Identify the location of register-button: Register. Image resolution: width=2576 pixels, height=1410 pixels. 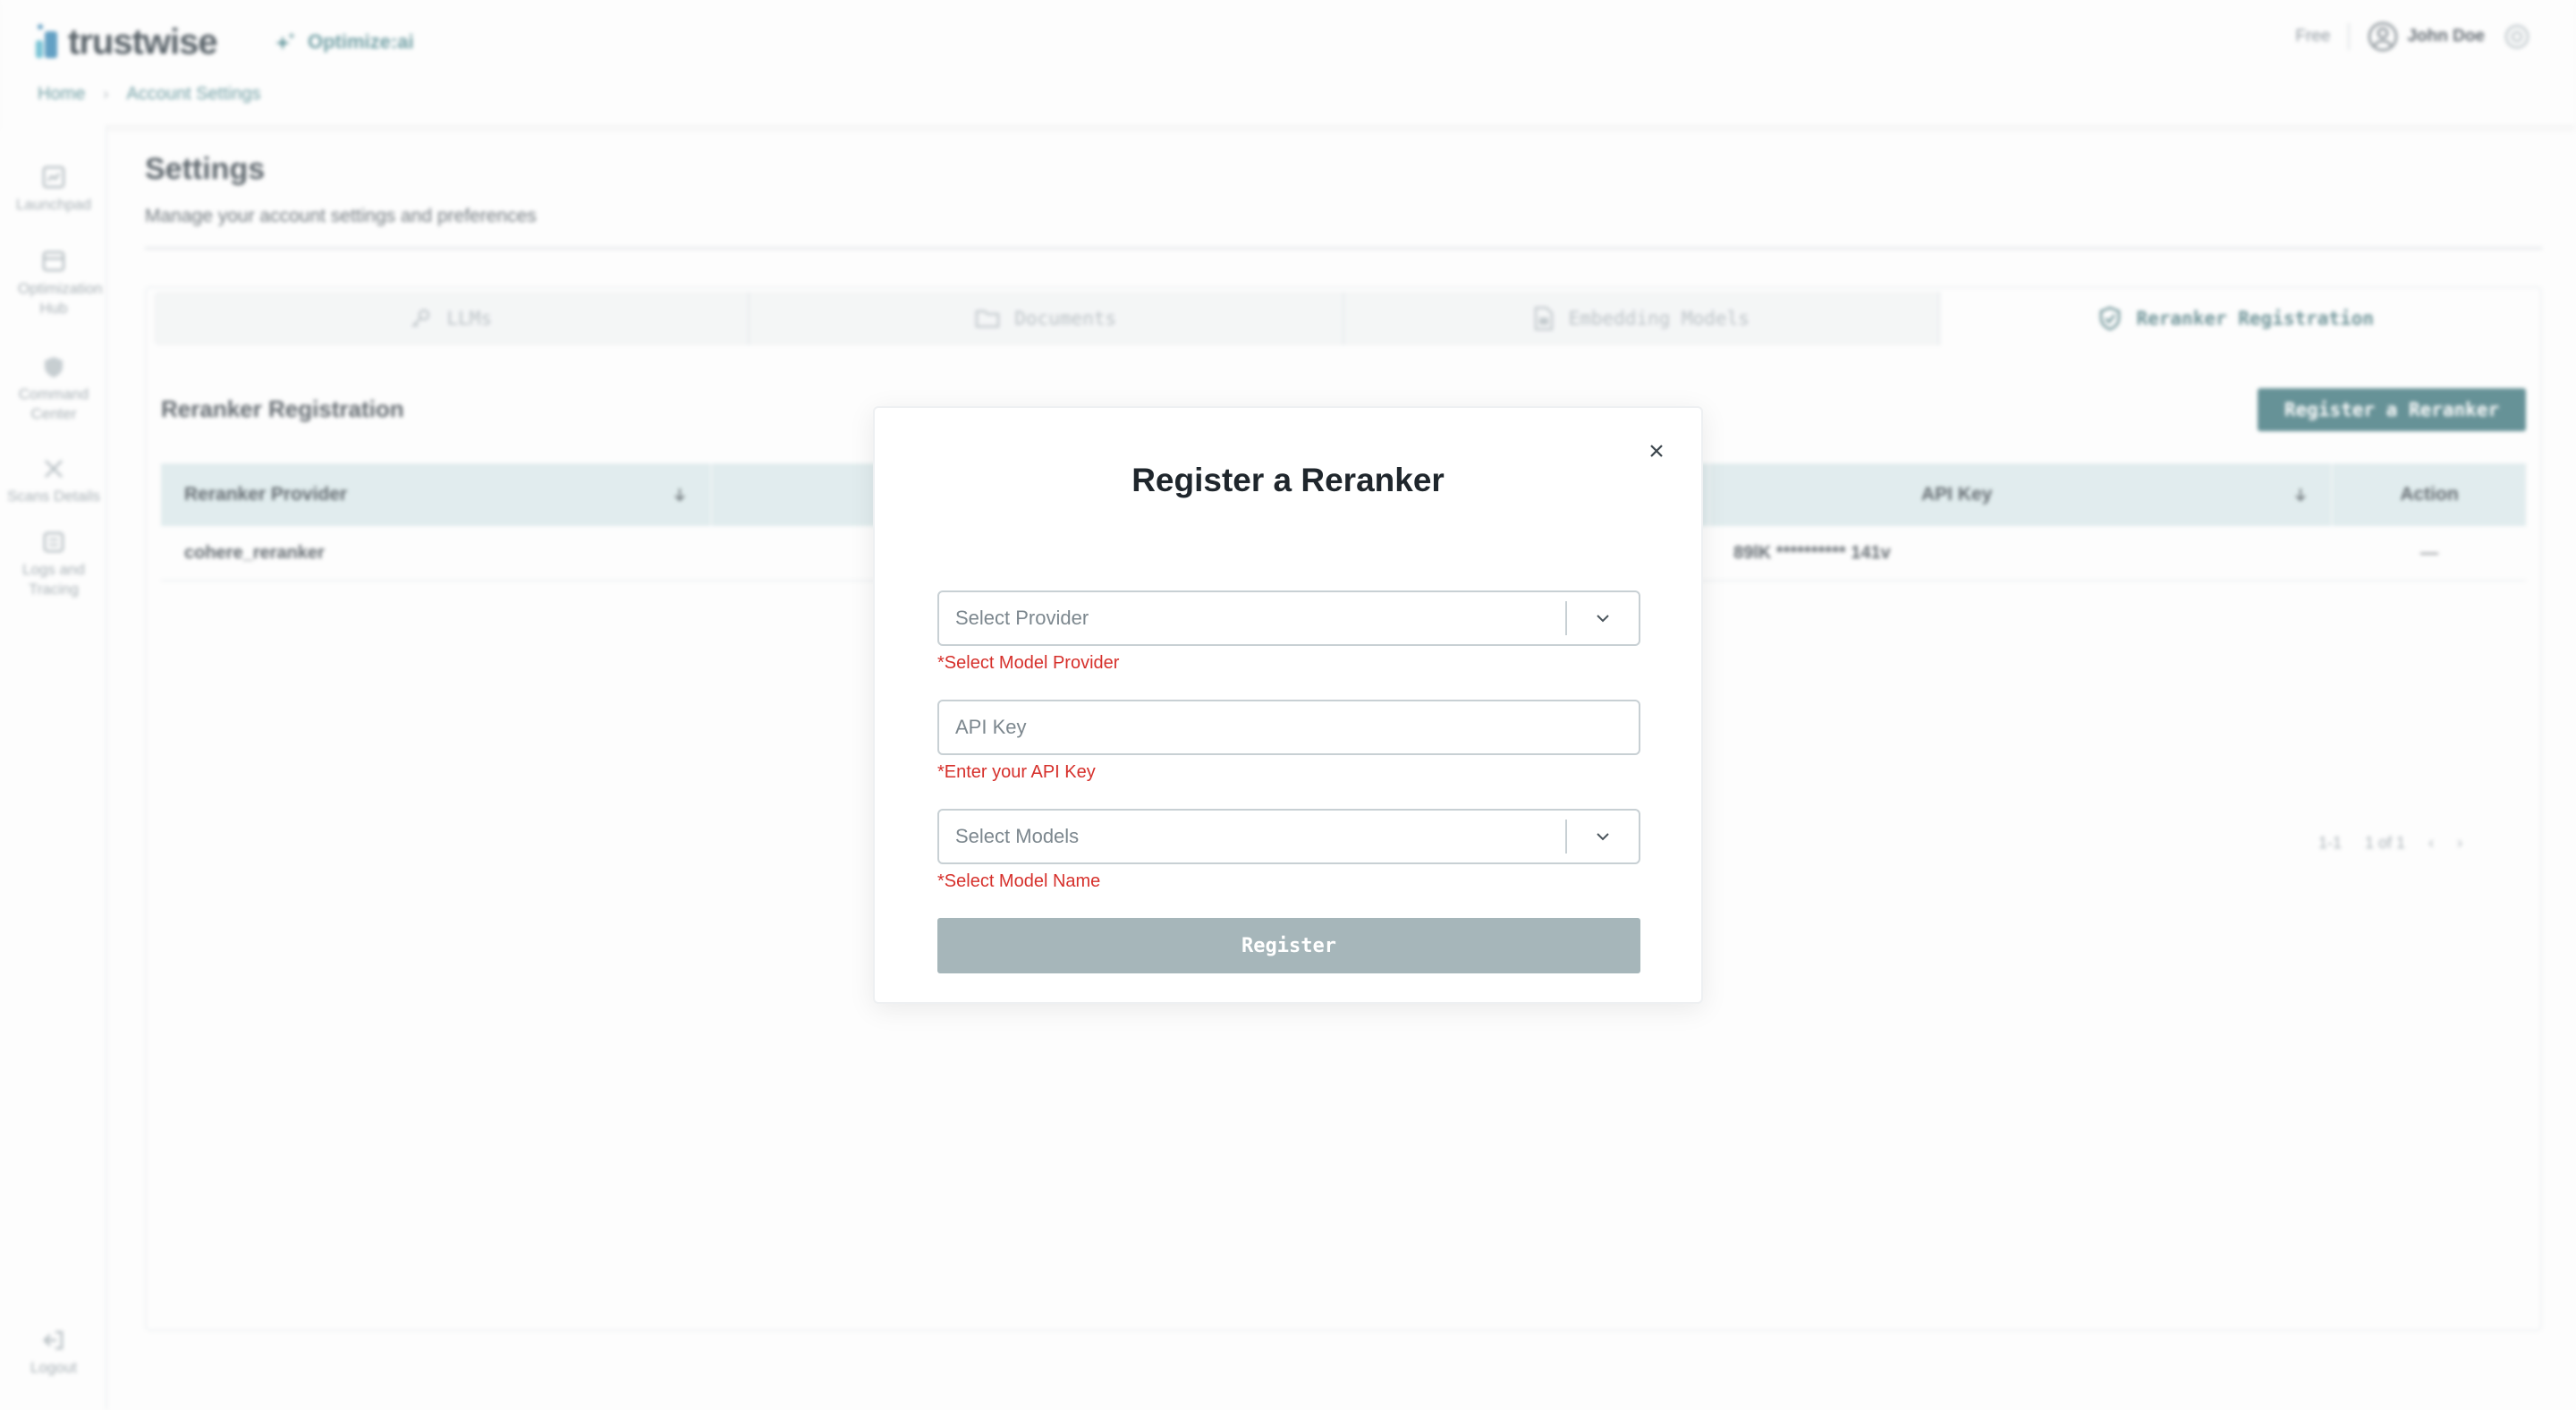
(1288, 946).